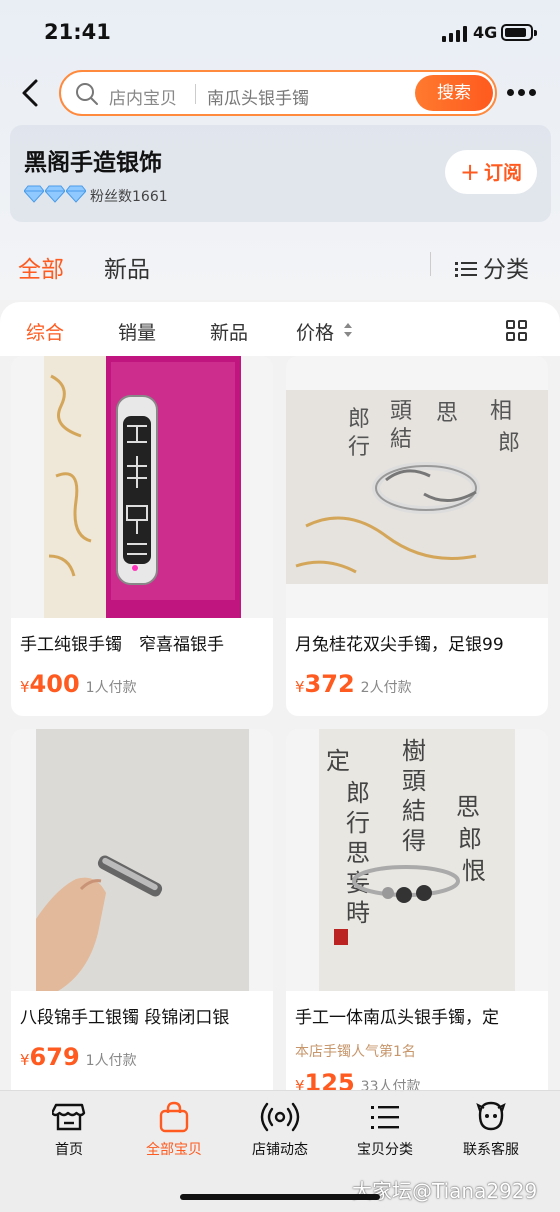  Describe the element at coordinates (41, 267) in the screenshot. I see `tab-all: 全部` at that location.